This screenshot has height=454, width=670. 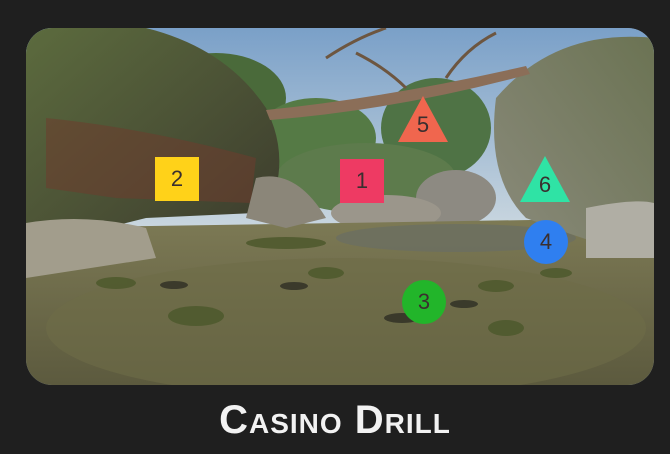 What do you see at coordinates (423, 124) in the screenshot?
I see `target-5-label: 5` at bounding box center [423, 124].